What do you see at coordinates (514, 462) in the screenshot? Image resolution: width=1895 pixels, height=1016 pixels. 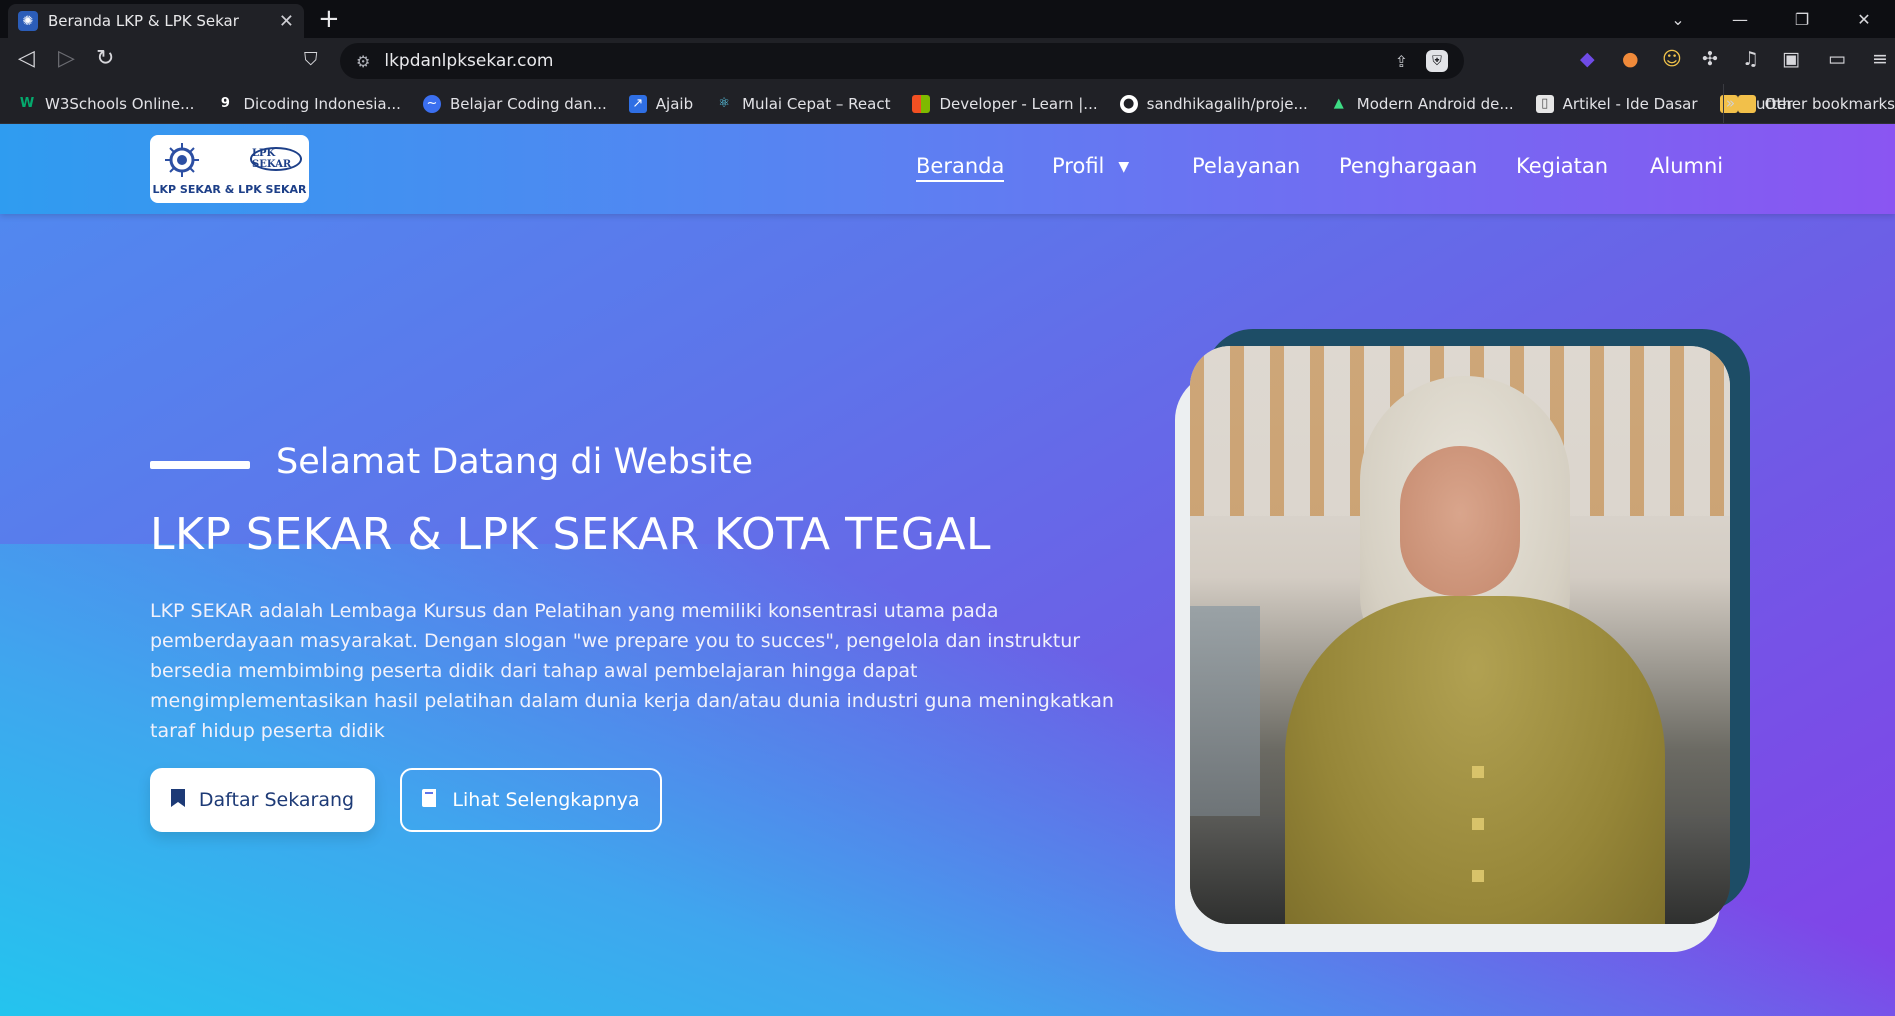 I see `hero-welcome: Selamat Datang di Website` at bounding box center [514, 462].